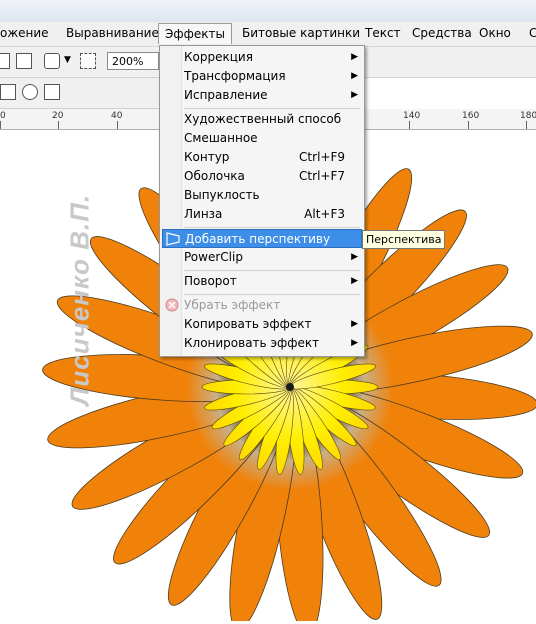  Describe the element at coordinates (3, 116) in the screenshot. I see `ruler-label: 0` at that location.